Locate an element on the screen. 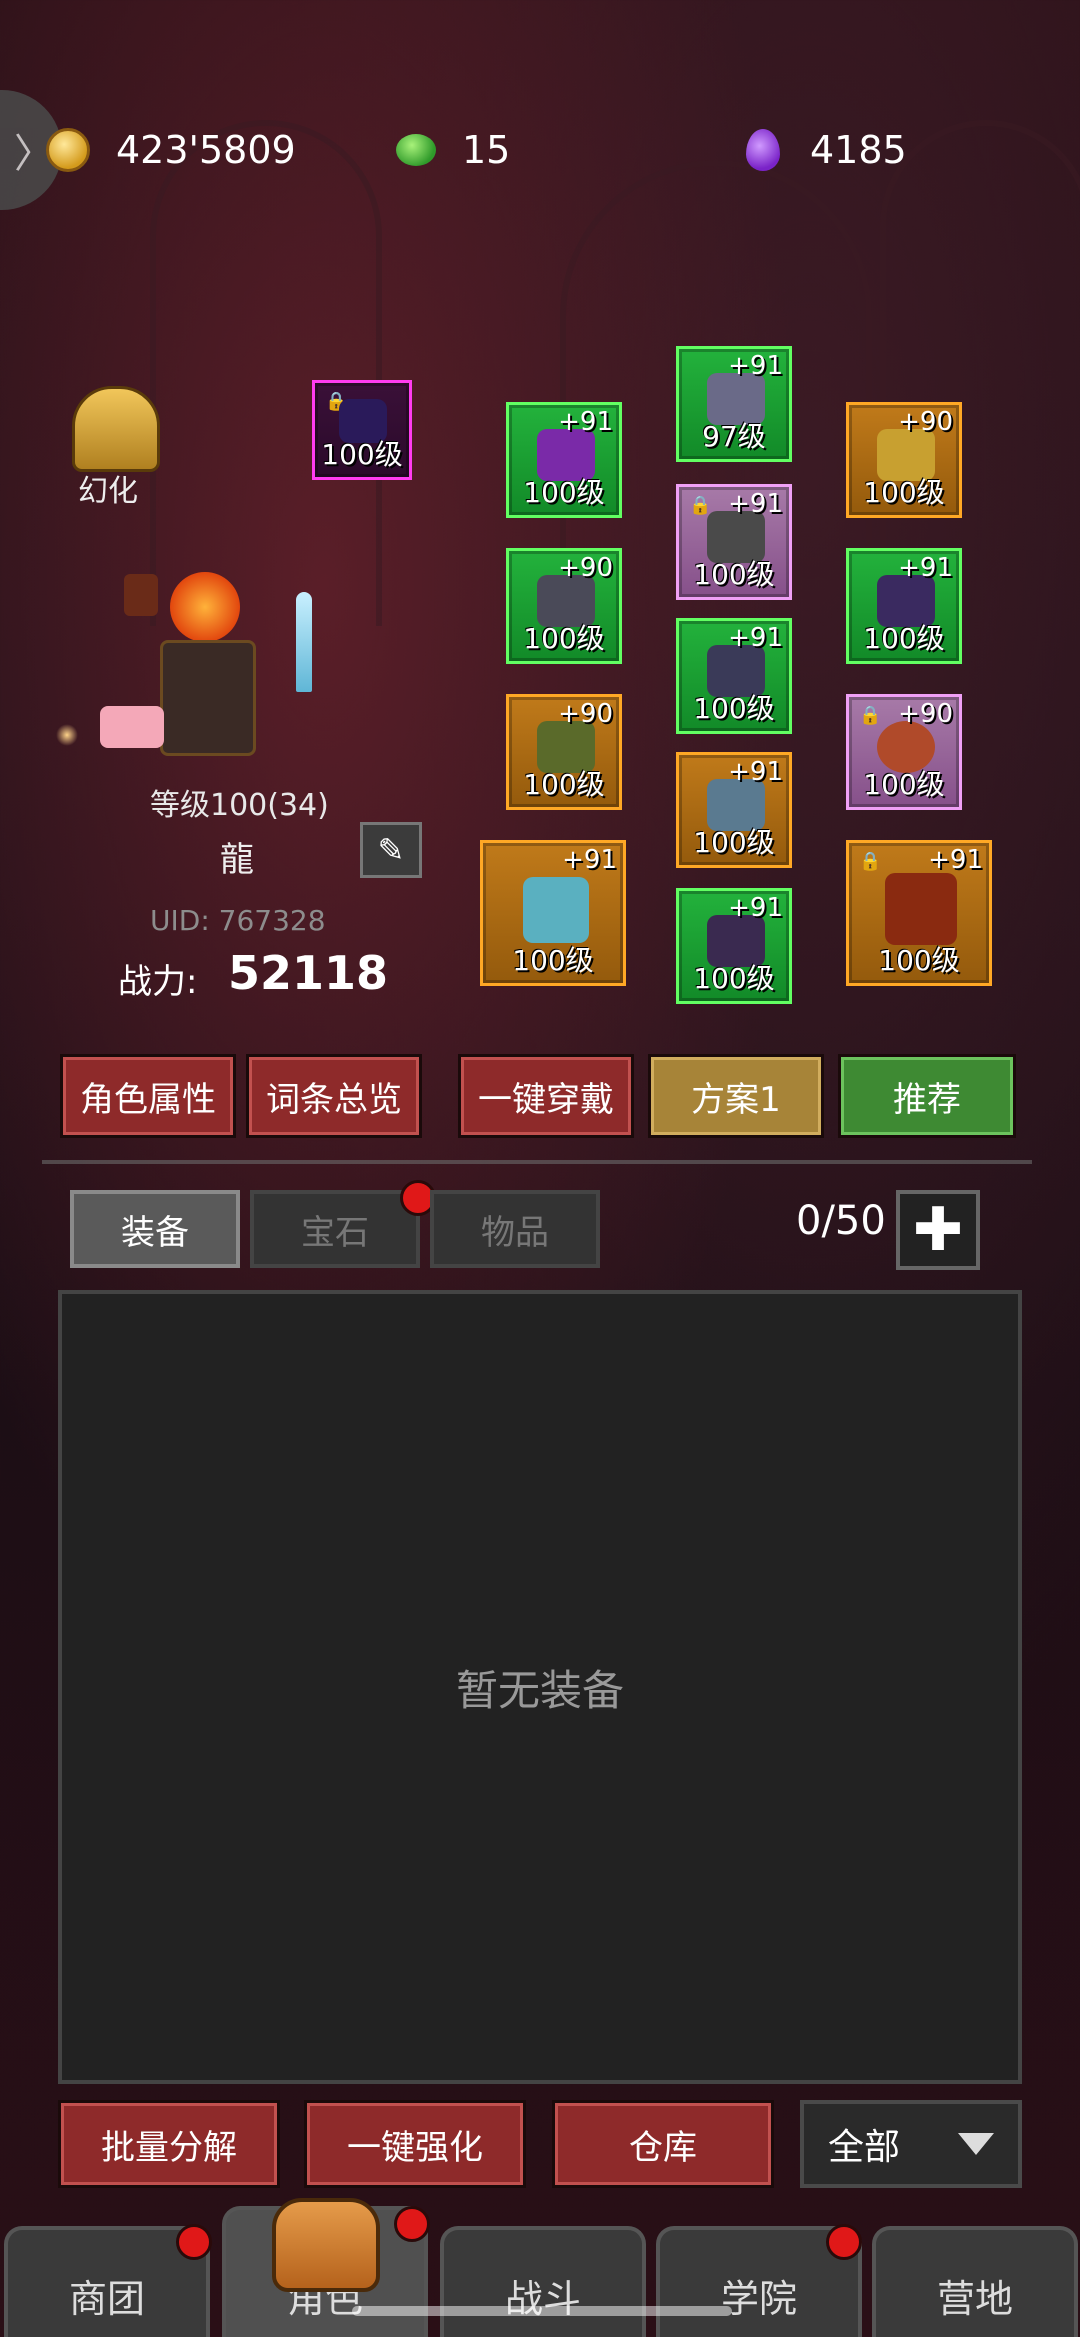 The width and height of the screenshot is (1080, 2337). dagger-icon is located at coordinates (556, 910).